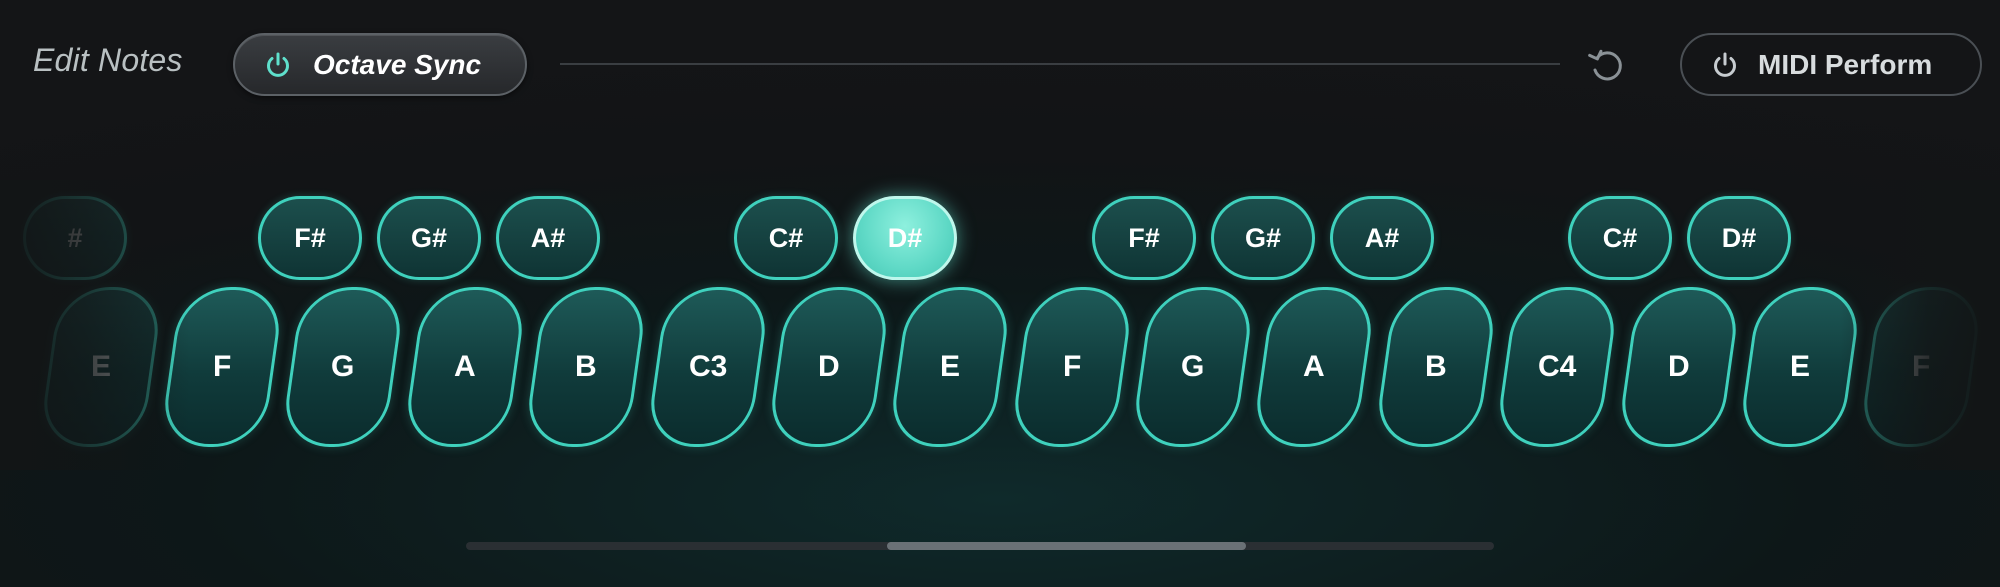 This screenshot has height=587, width=2000. Describe the element at coordinates (75, 238) in the screenshot. I see `black-key: #` at that location.